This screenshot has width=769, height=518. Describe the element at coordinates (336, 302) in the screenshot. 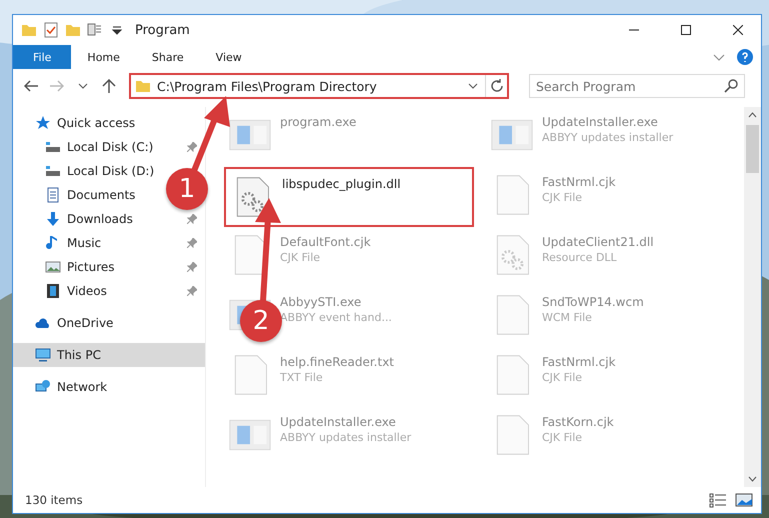

I see `file-name: AbbyySTI.exe` at that location.